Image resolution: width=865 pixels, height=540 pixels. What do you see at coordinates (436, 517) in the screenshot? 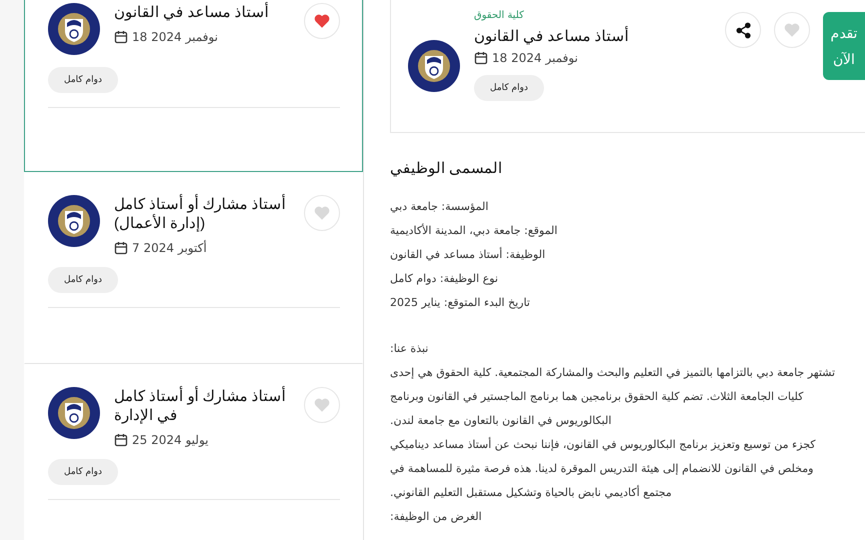
I see `description-paragraph: الغرض من الوظيفة:` at bounding box center [436, 517].